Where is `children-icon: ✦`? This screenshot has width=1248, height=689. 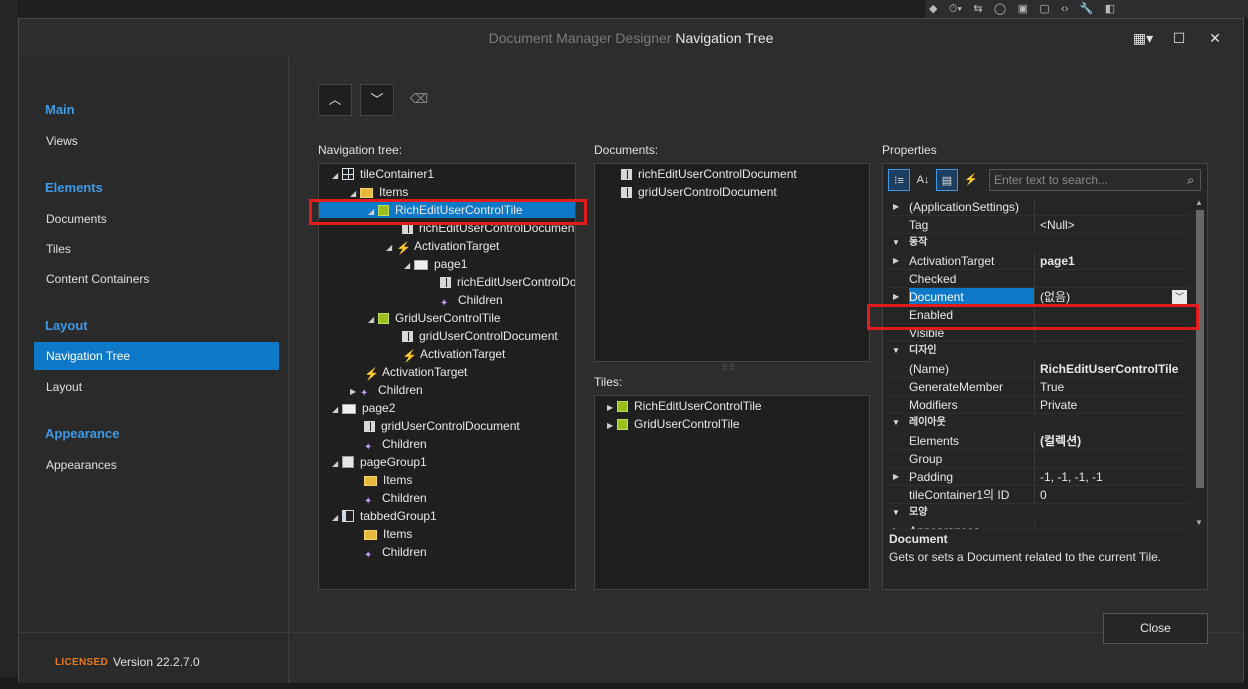 children-icon: ✦ is located at coordinates (368, 447).